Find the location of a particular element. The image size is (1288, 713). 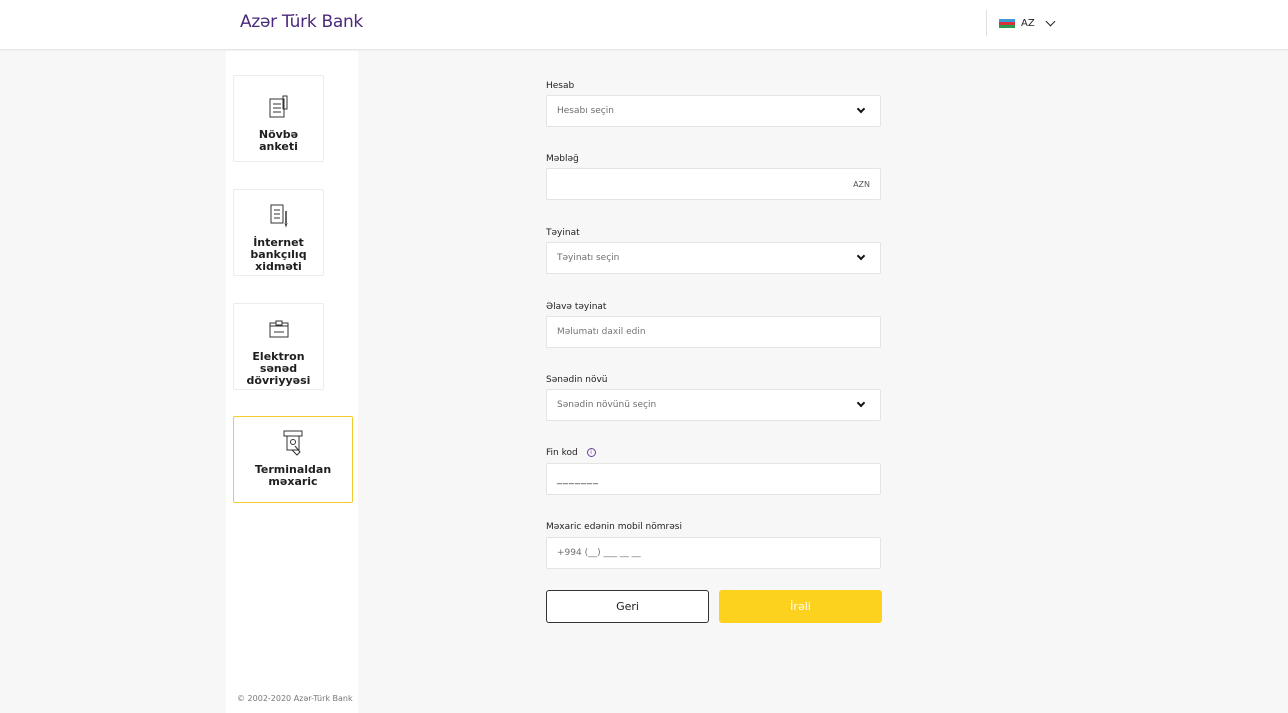

extra-purpose-input is located at coordinates (713, 332).